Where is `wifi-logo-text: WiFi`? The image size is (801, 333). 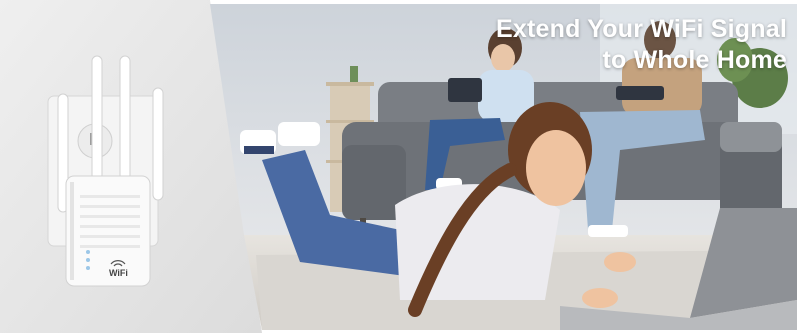 wifi-logo-text: WiFi is located at coordinates (118, 273).